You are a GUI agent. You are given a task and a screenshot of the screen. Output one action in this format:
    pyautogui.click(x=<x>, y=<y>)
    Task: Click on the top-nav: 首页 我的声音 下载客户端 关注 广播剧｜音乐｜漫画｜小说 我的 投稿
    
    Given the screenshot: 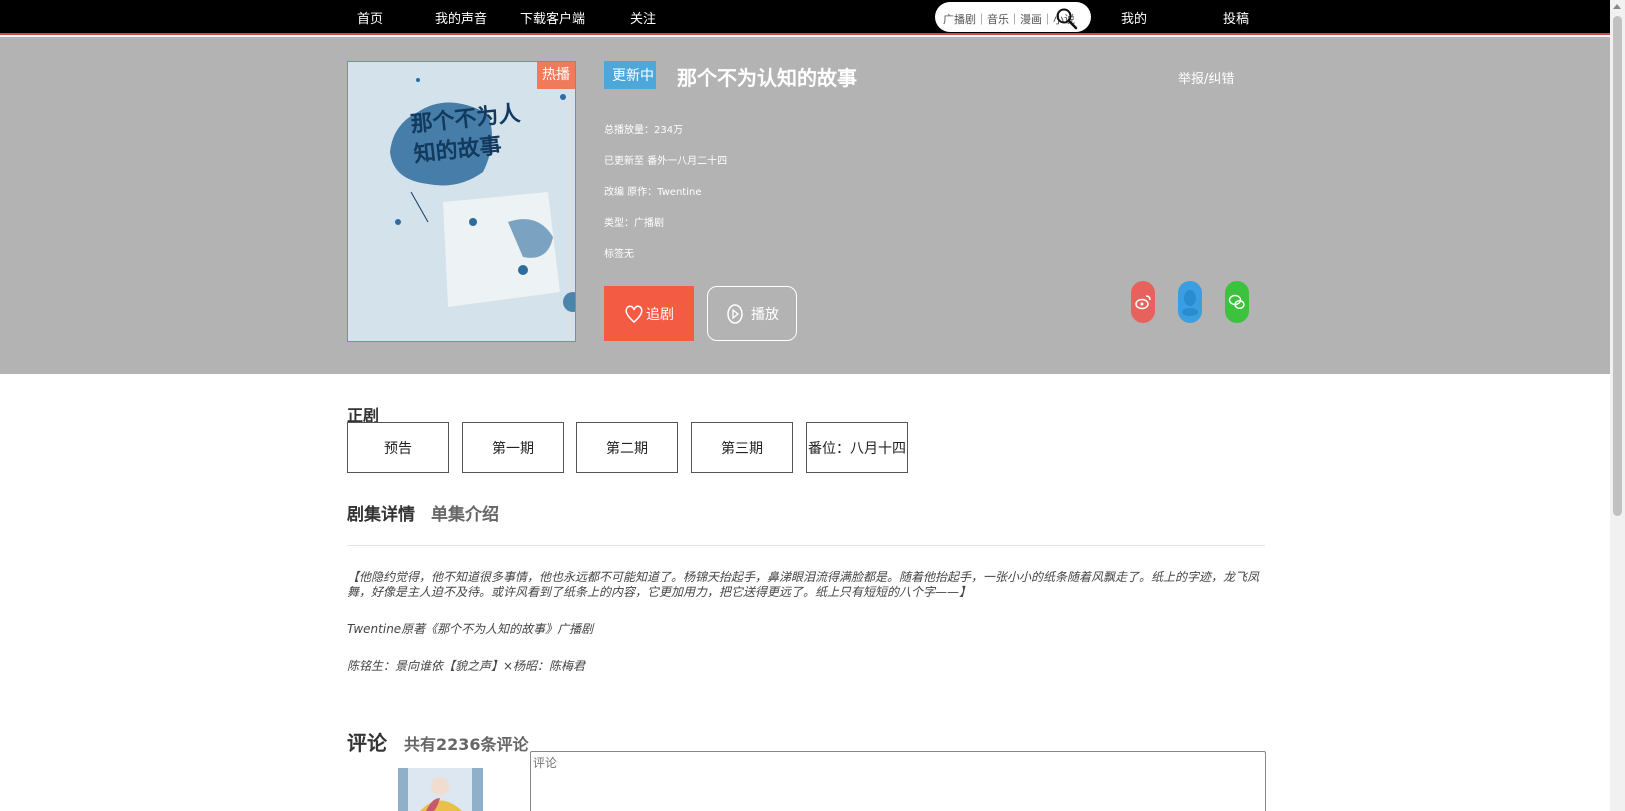 What is the action you would take?
    pyautogui.click(x=805, y=17)
    